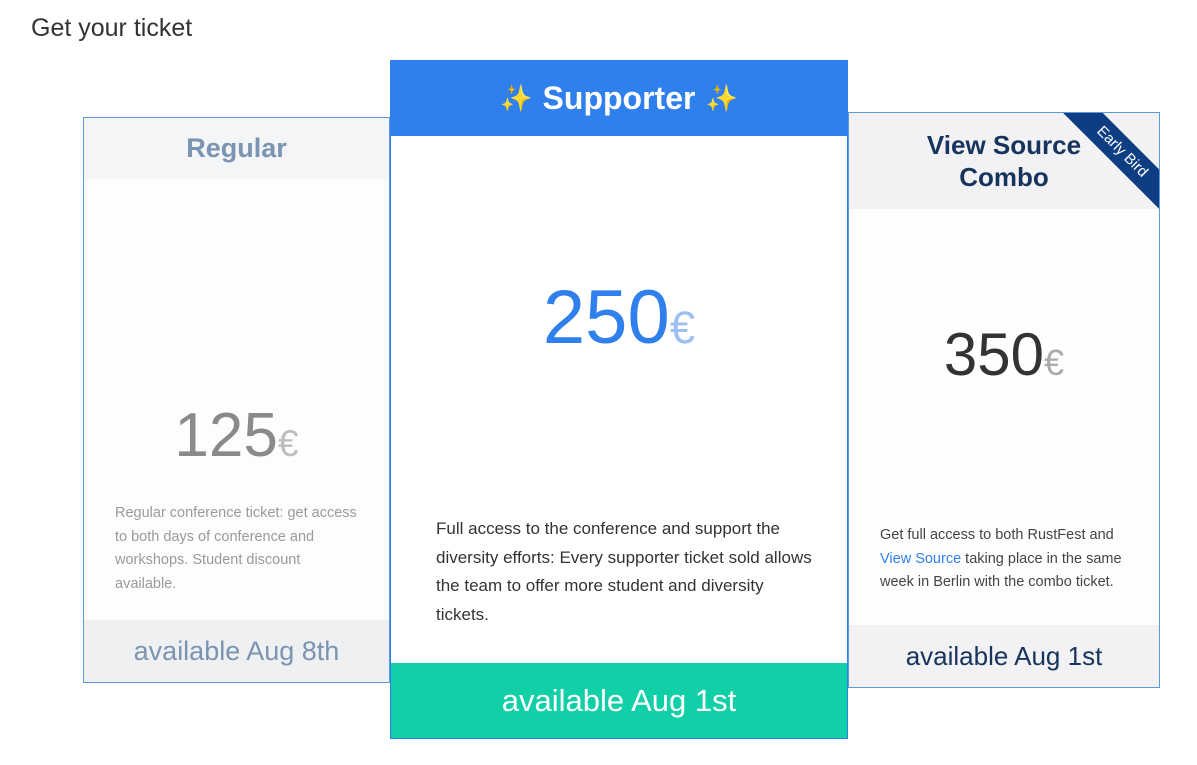  What do you see at coordinates (236, 148) in the screenshot?
I see `ticket-name: Regular` at bounding box center [236, 148].